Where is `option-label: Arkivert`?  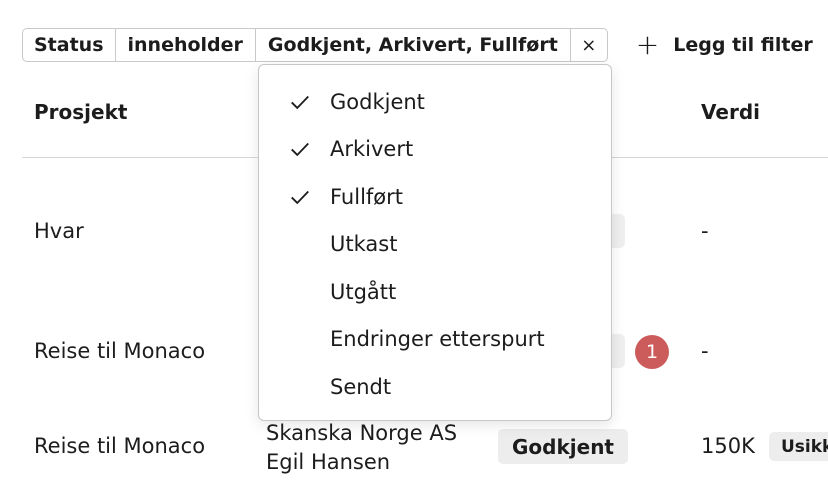
option-label: Arkivert is located at coordinates (372, 149).